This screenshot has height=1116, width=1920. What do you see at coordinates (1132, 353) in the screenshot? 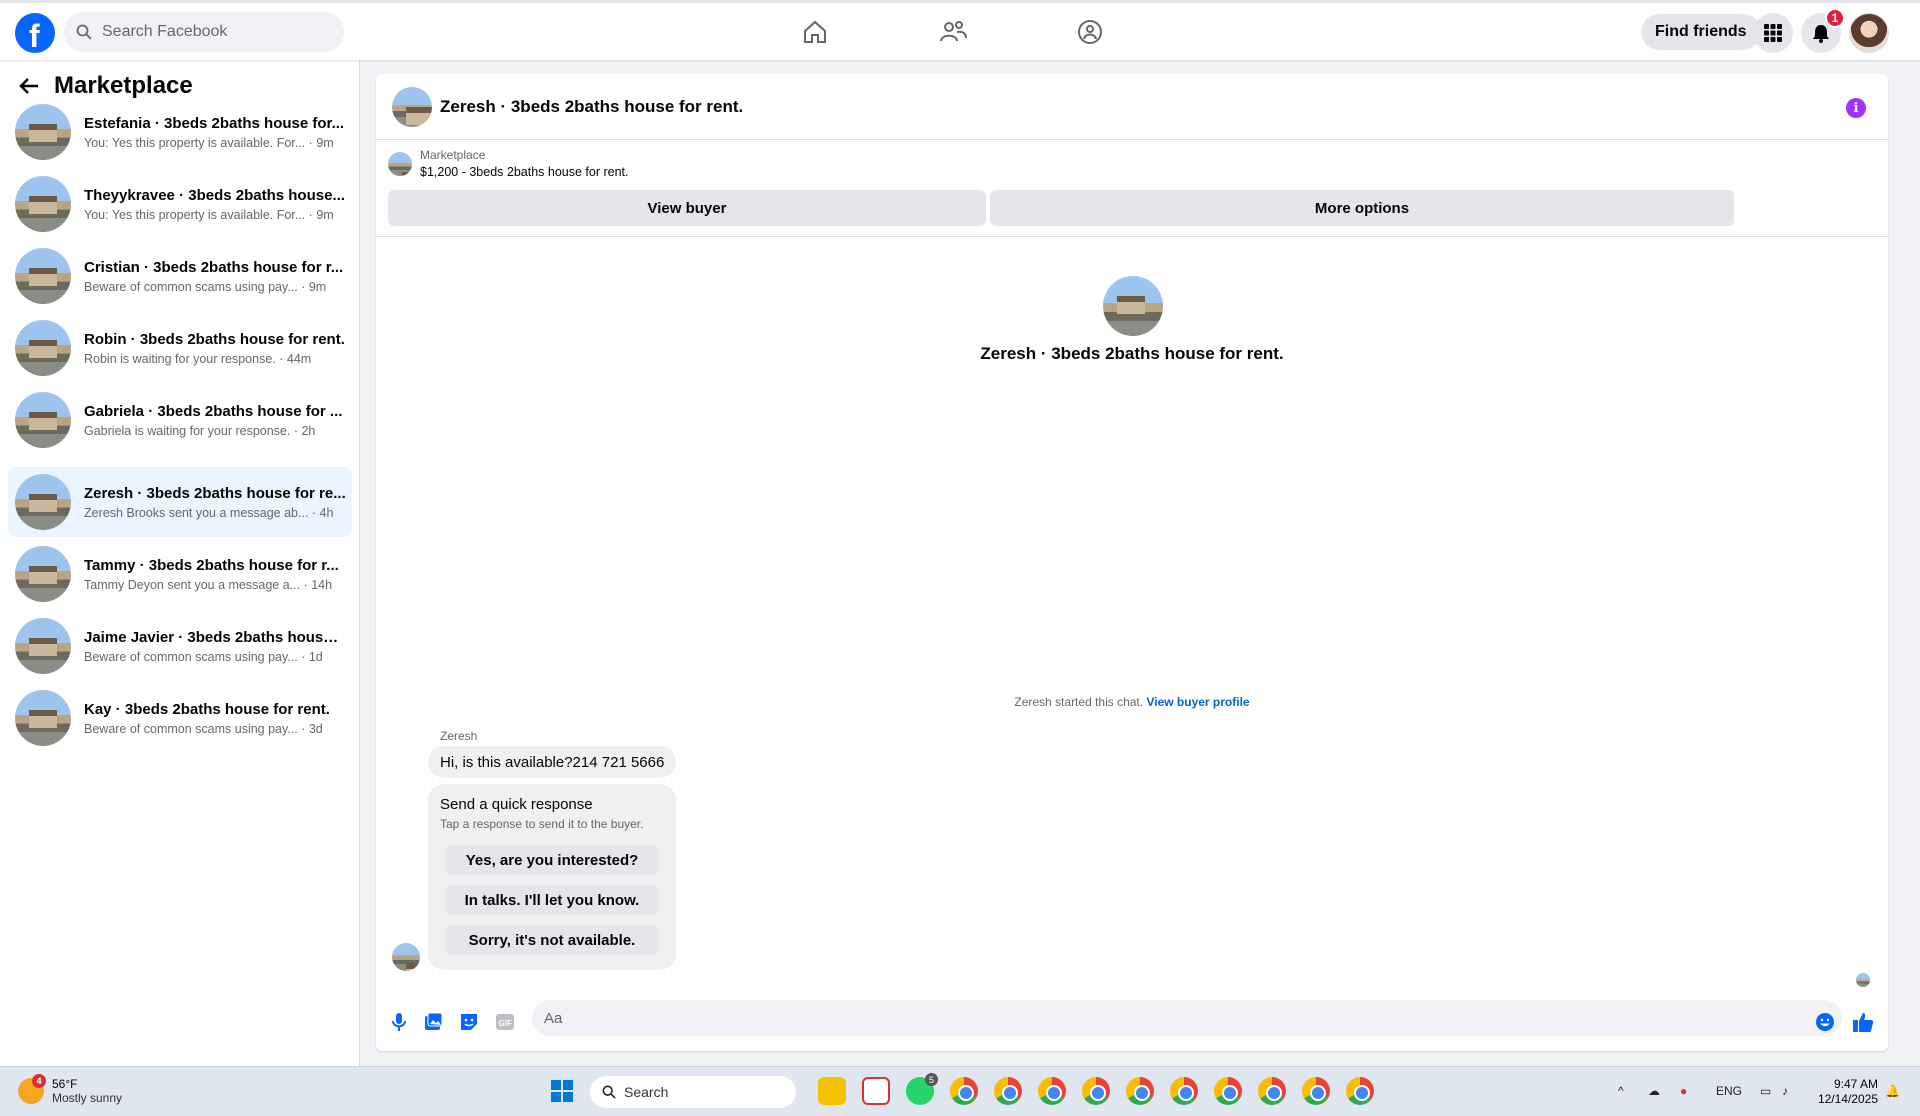
I see `chat-center-title: Zeresh · 3beds 2baths house for rent.` at bounding box center [1132, 353].